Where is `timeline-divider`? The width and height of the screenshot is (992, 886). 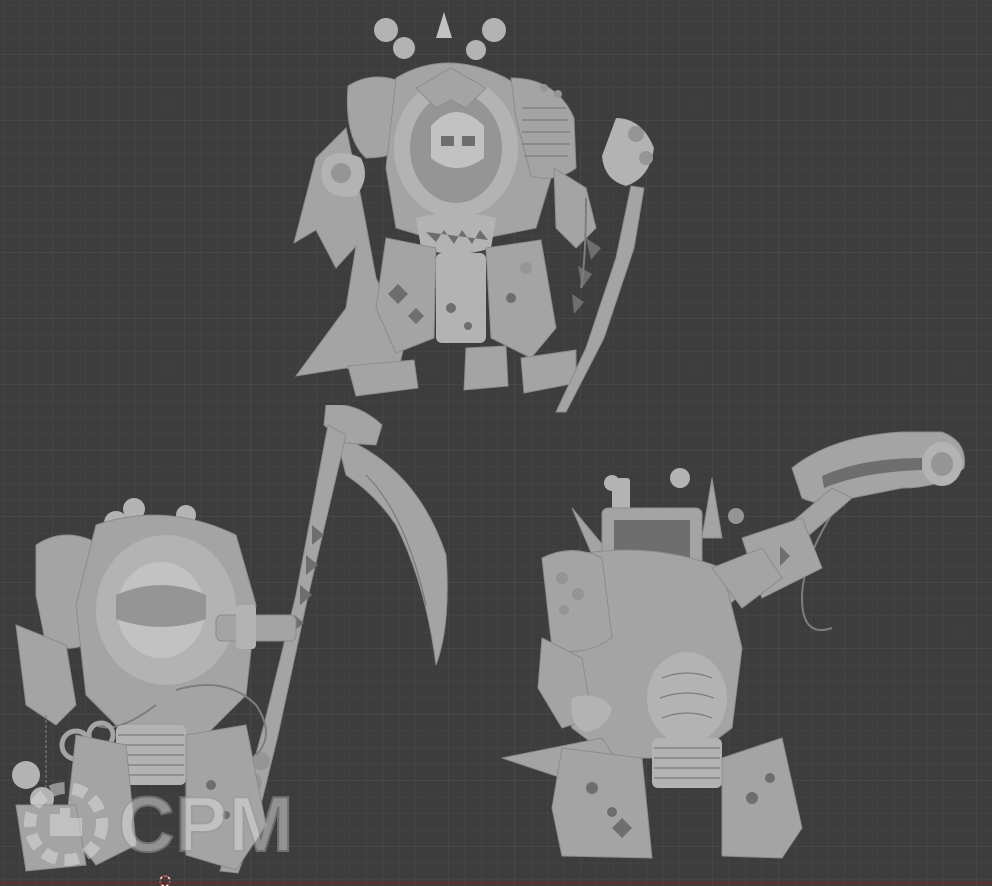
timeline-divider is located at coordinates (496, 883).